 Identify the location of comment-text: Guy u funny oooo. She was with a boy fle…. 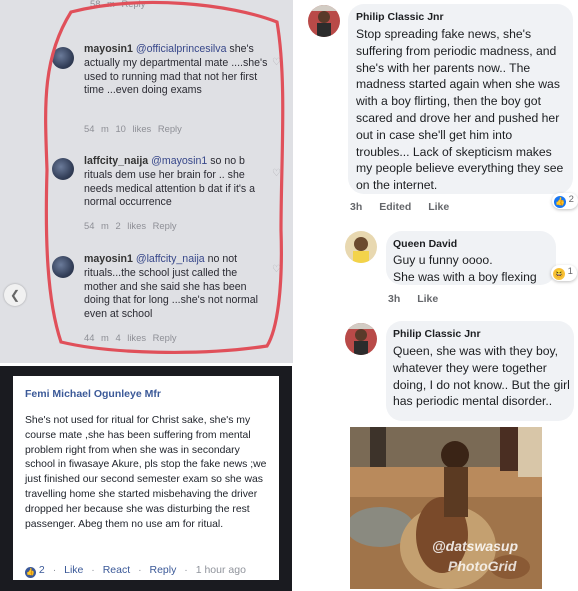
(465, 268).